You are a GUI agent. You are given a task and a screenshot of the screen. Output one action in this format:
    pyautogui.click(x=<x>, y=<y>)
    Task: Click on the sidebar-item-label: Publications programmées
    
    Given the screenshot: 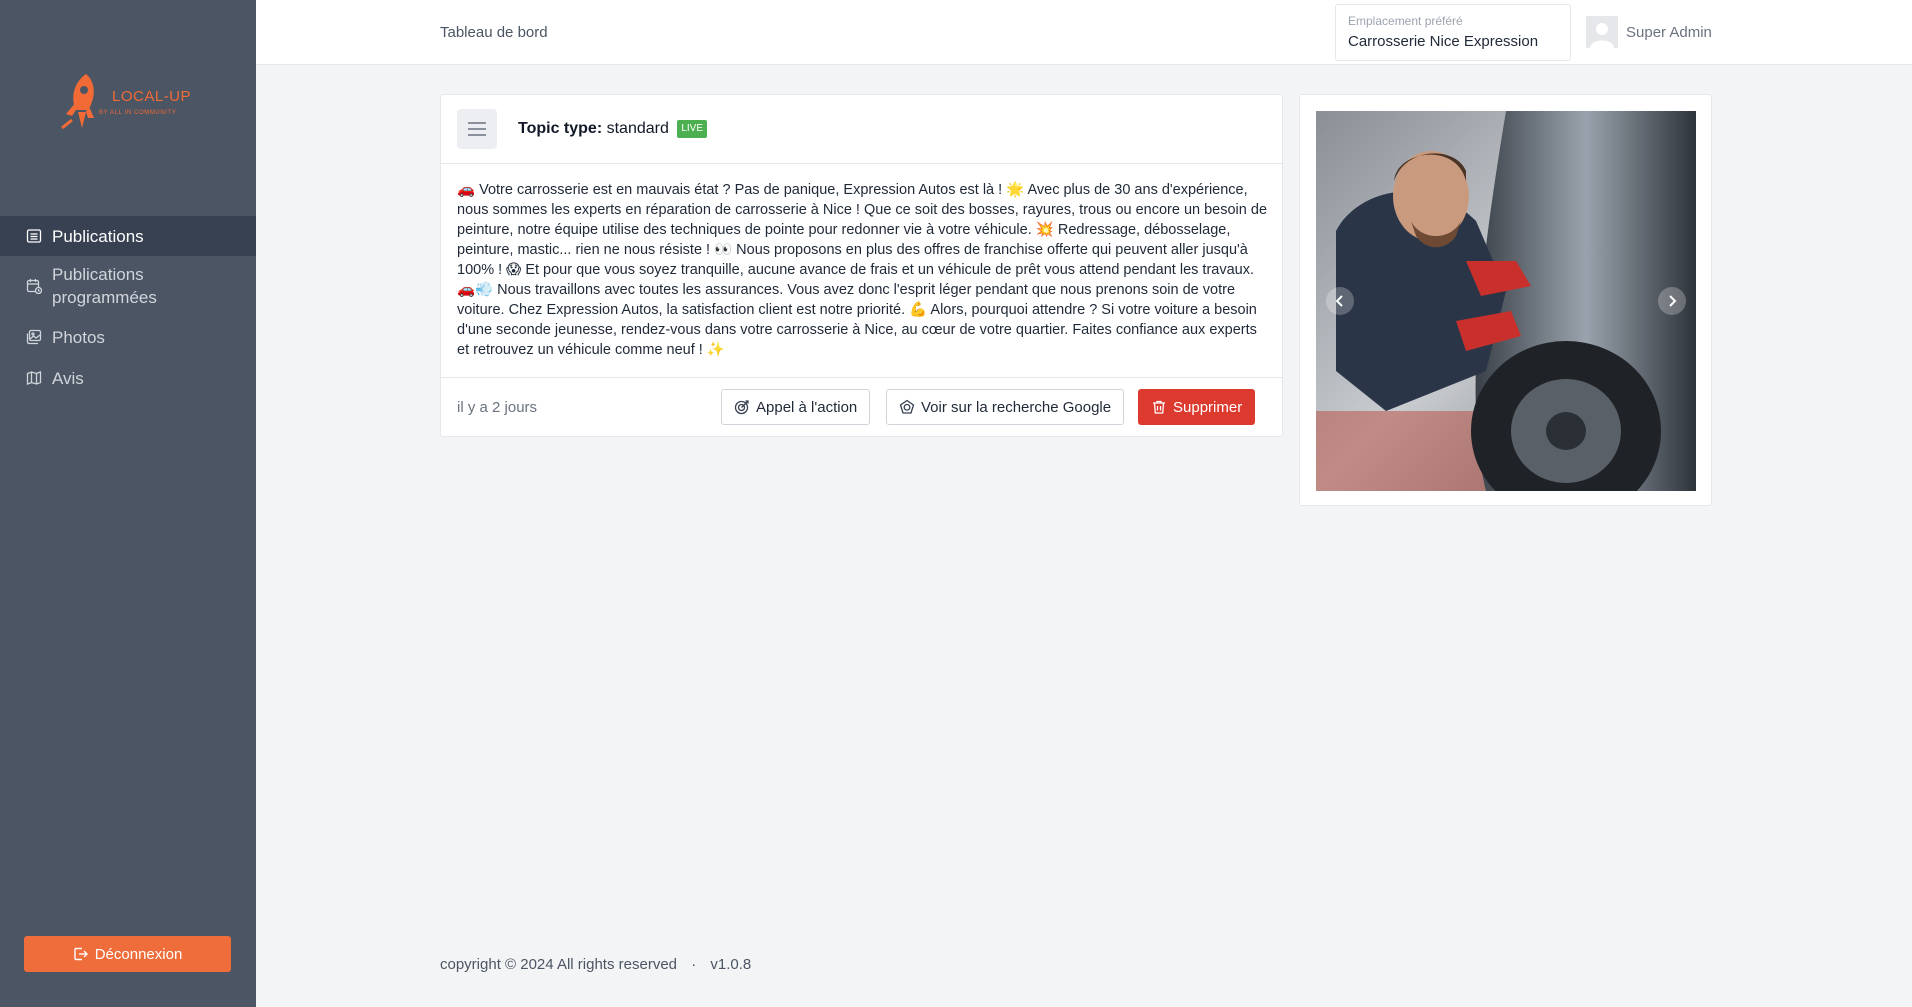 What is the action you would take?
    pyautogui.click(x=104, y=286)
    